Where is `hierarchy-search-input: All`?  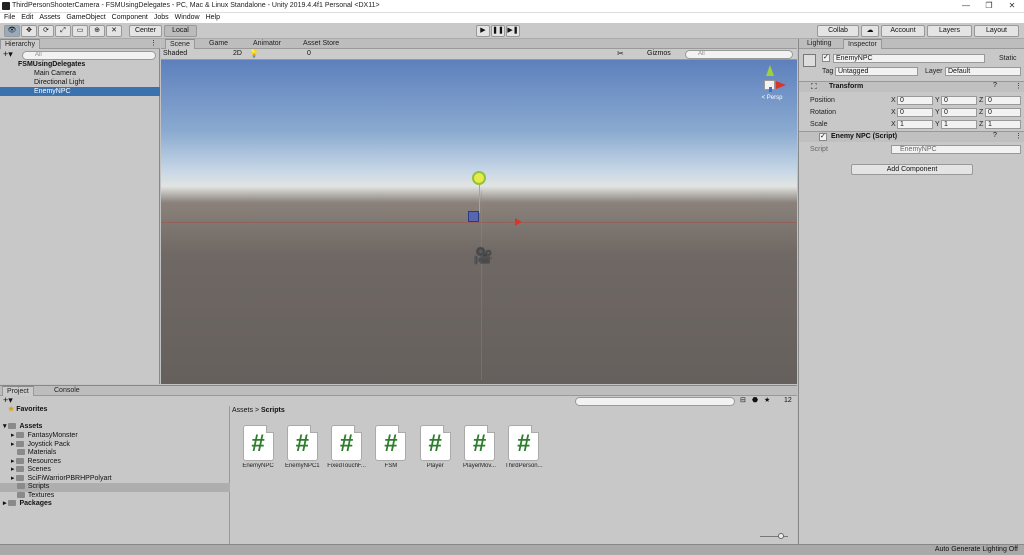 hierarchy-search-input: All is located at coordinates (89, 55).